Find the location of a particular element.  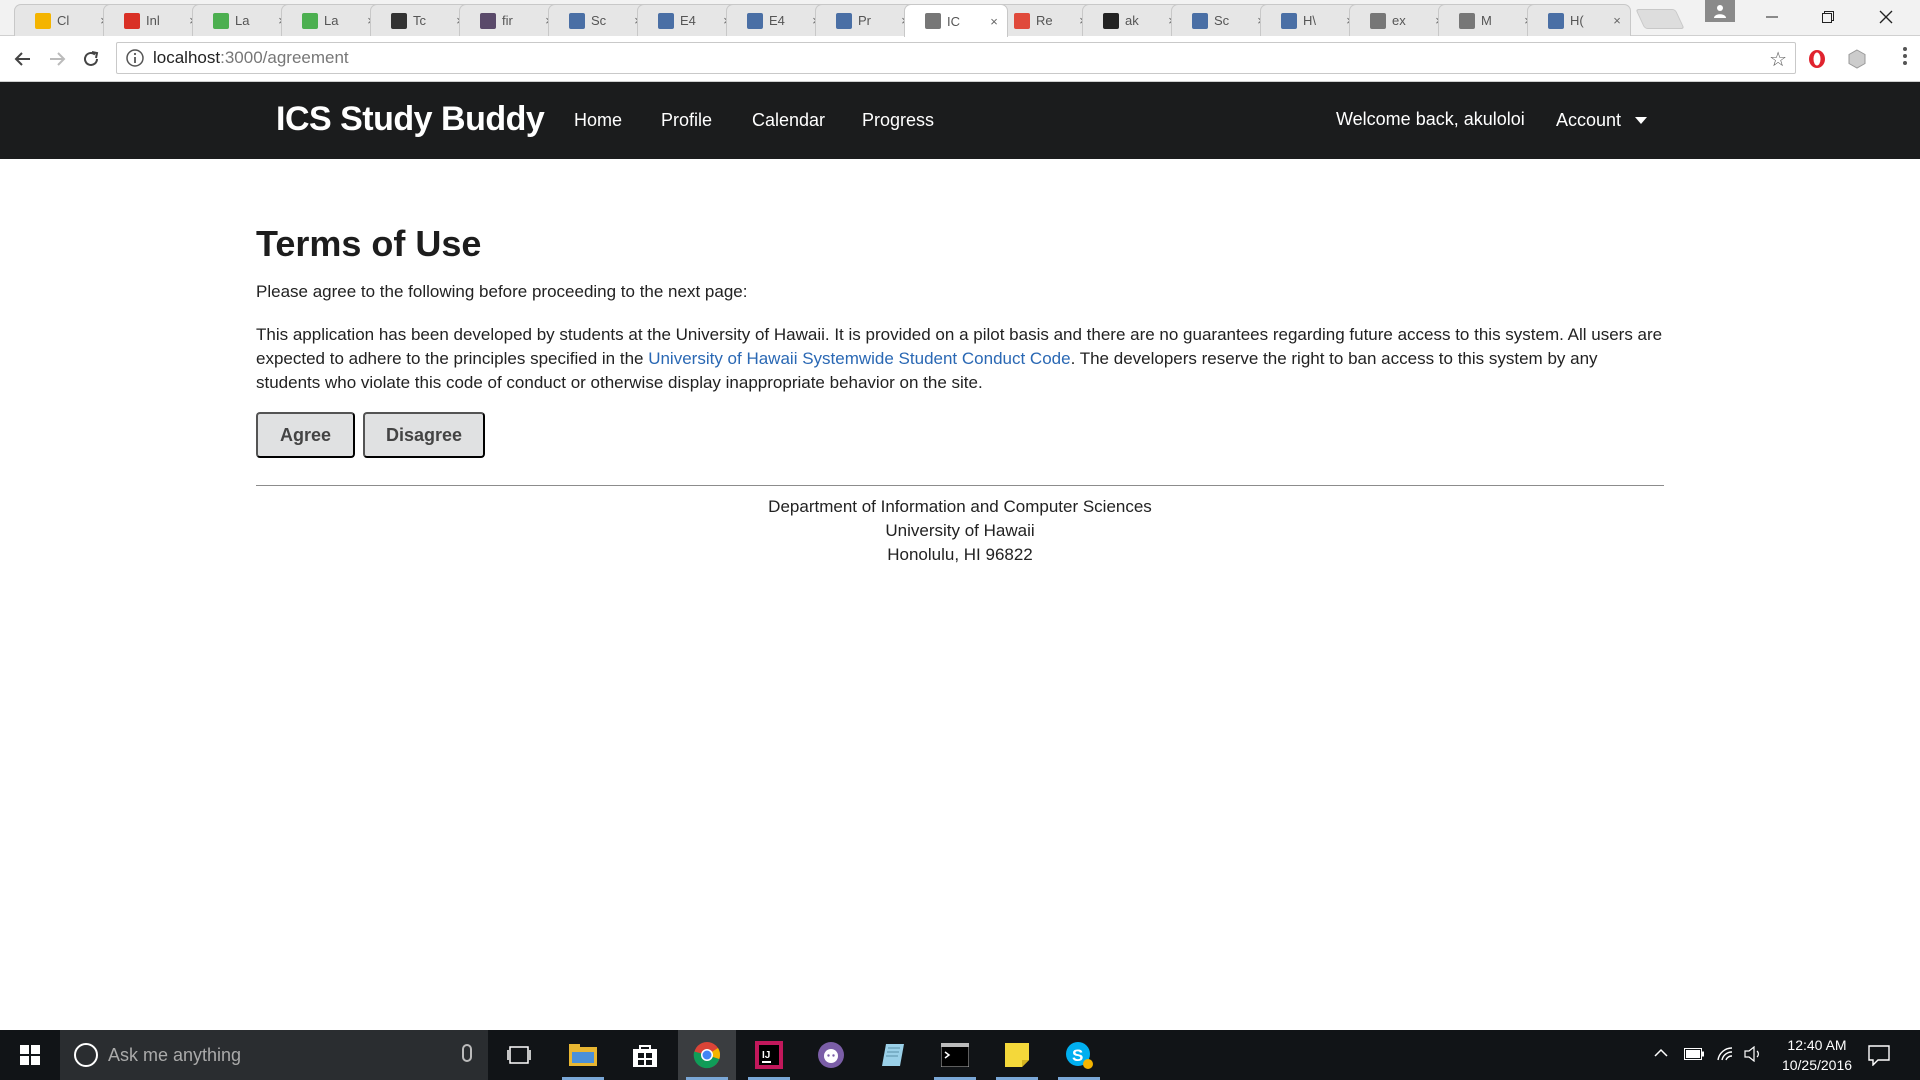

svg-text: IJ is located at coordinates (766, 1055).